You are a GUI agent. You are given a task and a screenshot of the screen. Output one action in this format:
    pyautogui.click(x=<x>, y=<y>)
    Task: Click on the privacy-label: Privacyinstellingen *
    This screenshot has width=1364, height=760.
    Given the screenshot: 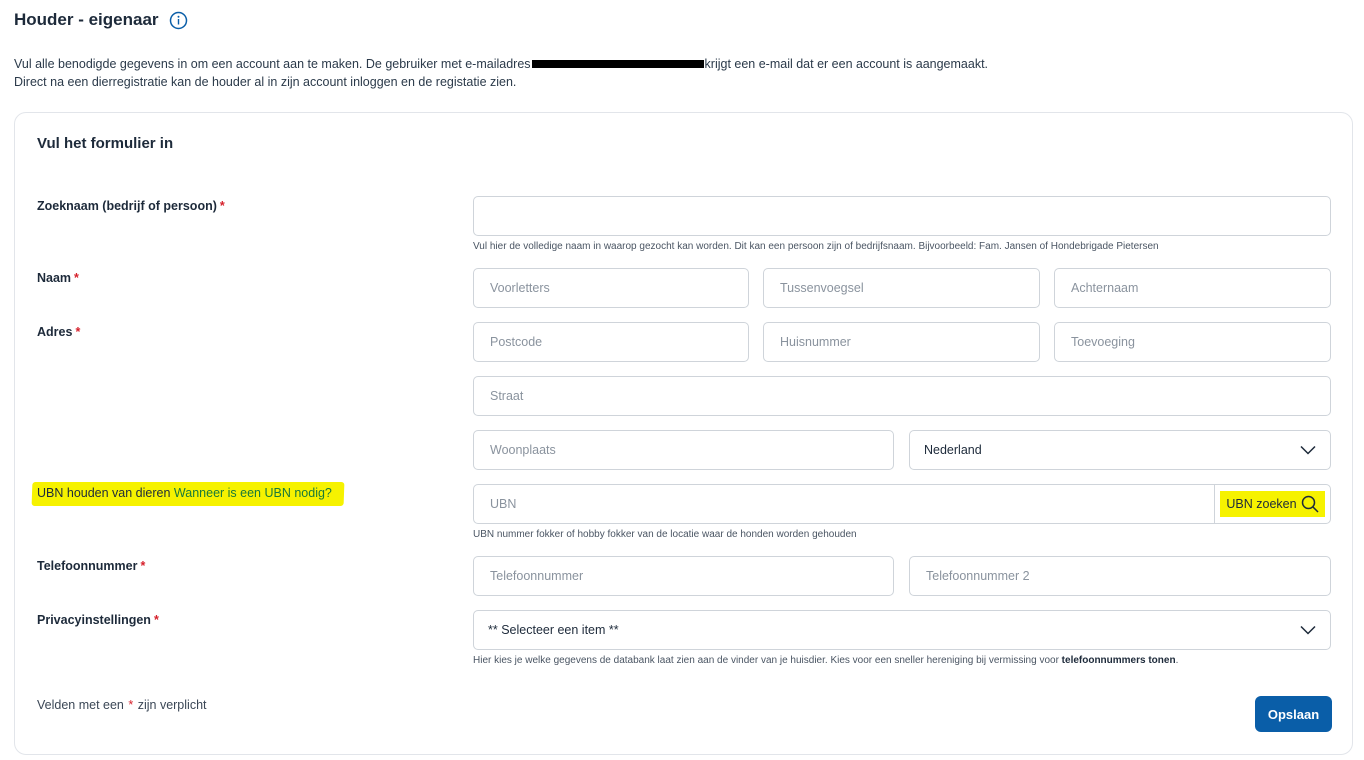 What is the action you would take?
    pyautogui.click(x=98, y=620)
    